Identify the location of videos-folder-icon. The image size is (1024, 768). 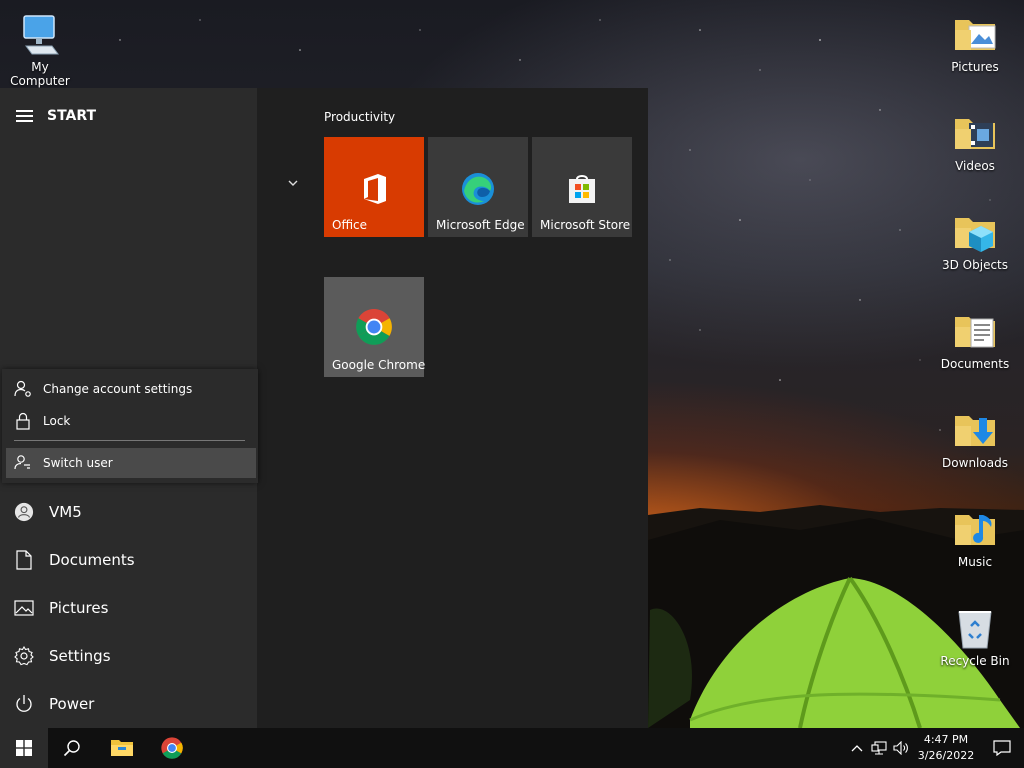
(975, 134).